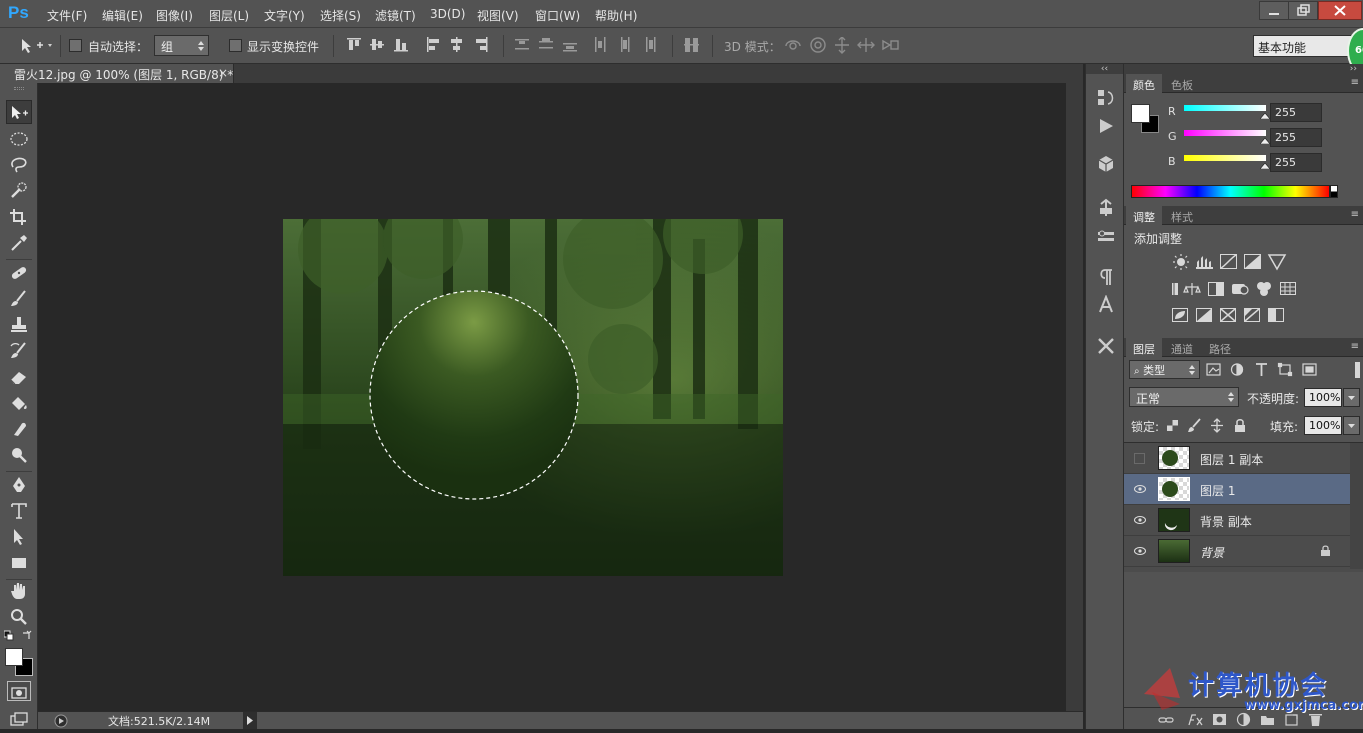 The image size is (1363, 733). What do you see at coordinates (1296, 112) in the screenshot?
I see `red-value-field: 255` at bounding box center [1296, 112].